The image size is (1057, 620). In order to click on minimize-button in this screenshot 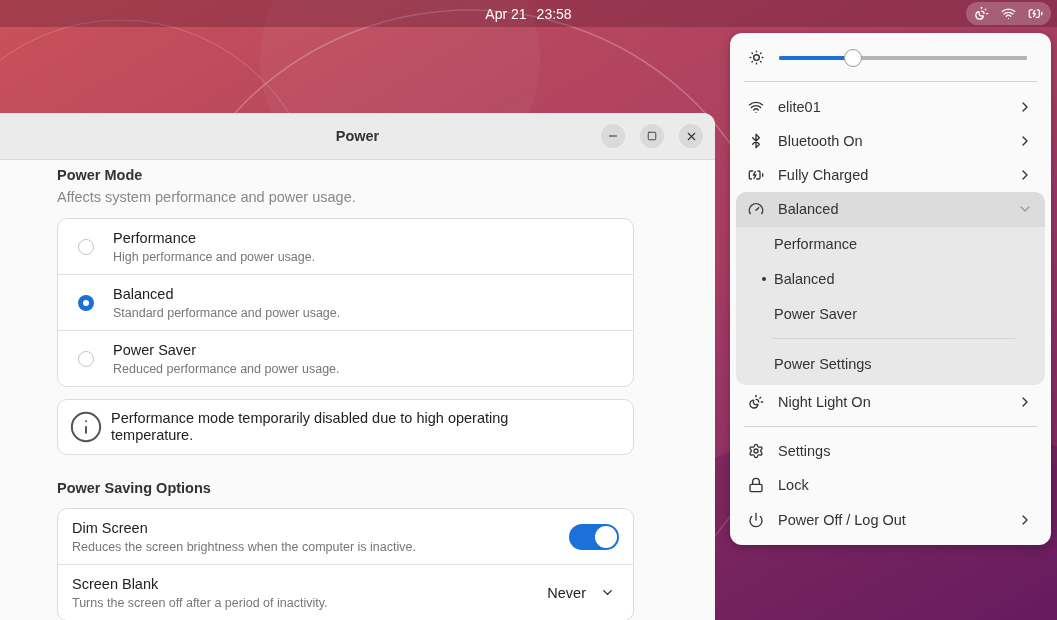, I will do `click(613, 136)`.